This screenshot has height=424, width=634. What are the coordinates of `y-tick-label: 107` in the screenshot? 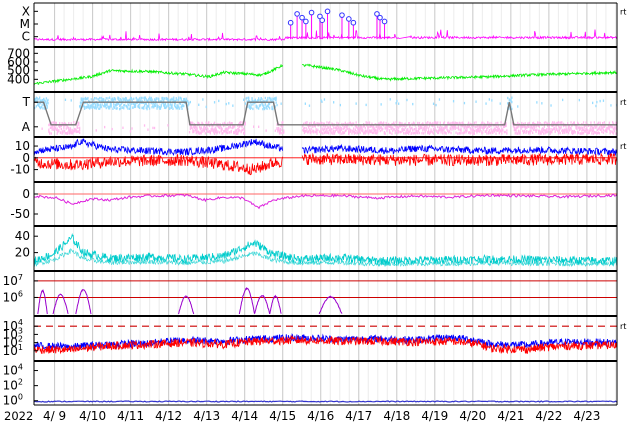 It's located at (13, 280).